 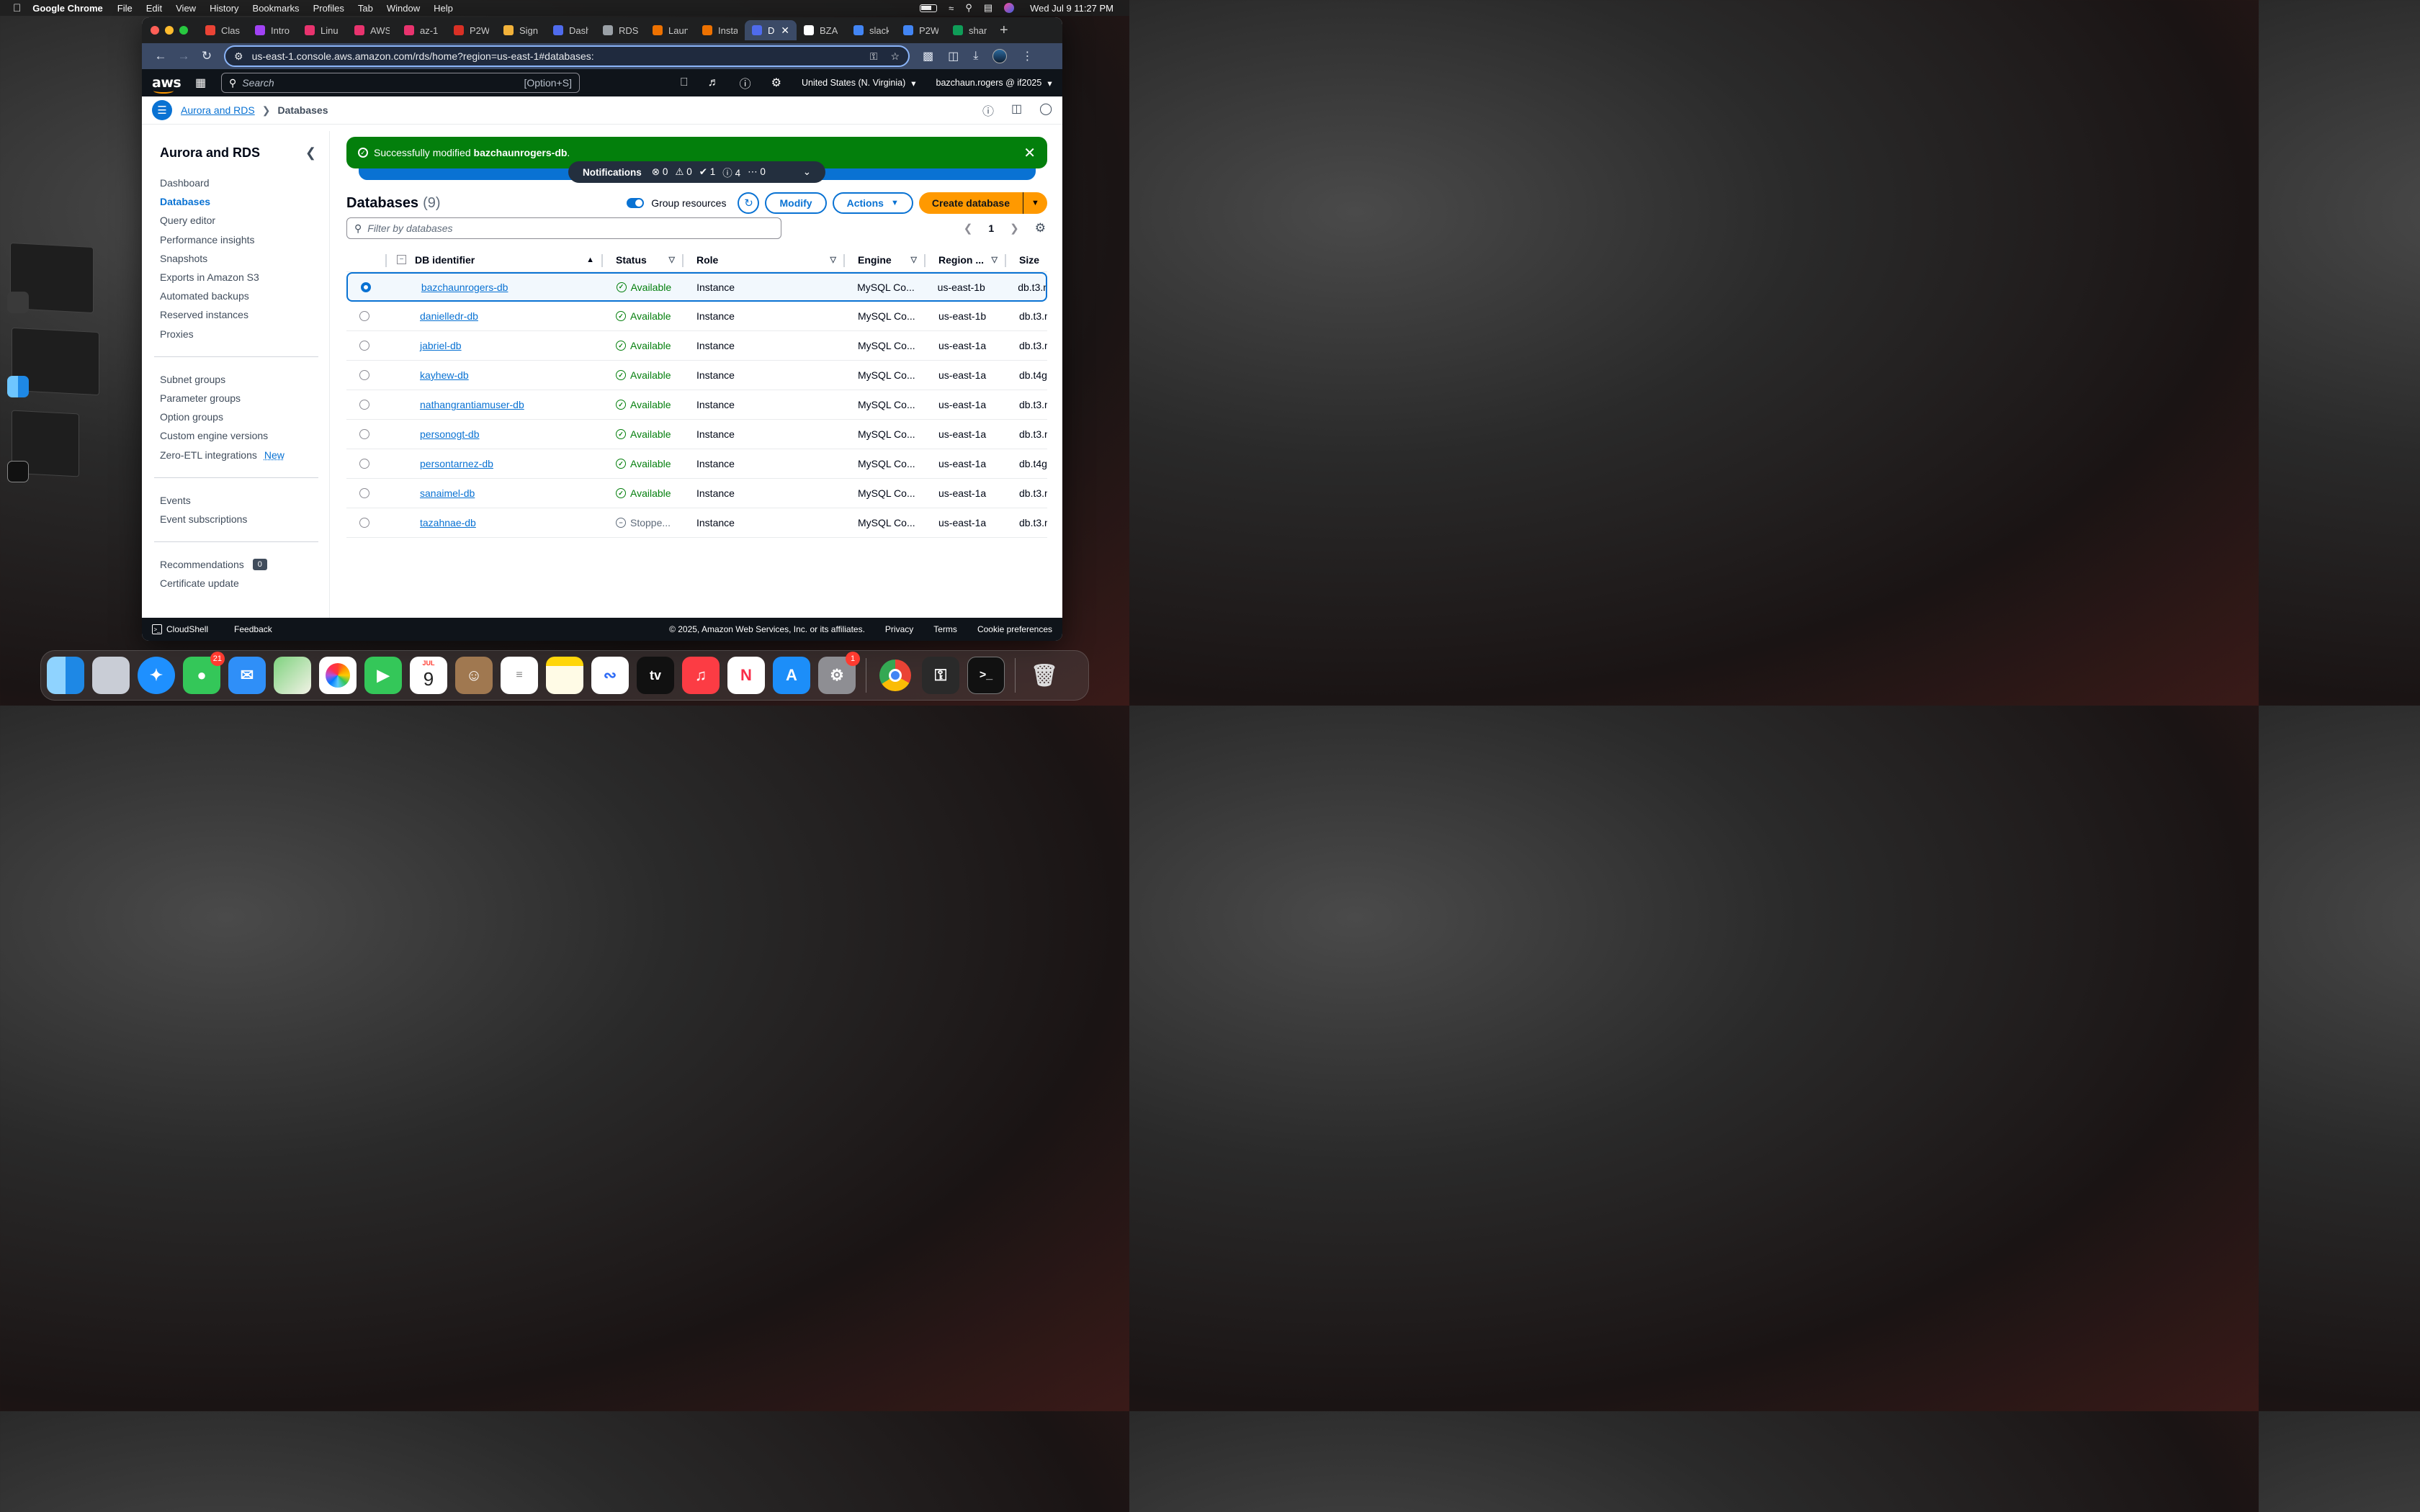 What do you see at coordinates (871, 30) in the screenshot?
I see `browser-tab: slack` at bounding box center [871, 30].